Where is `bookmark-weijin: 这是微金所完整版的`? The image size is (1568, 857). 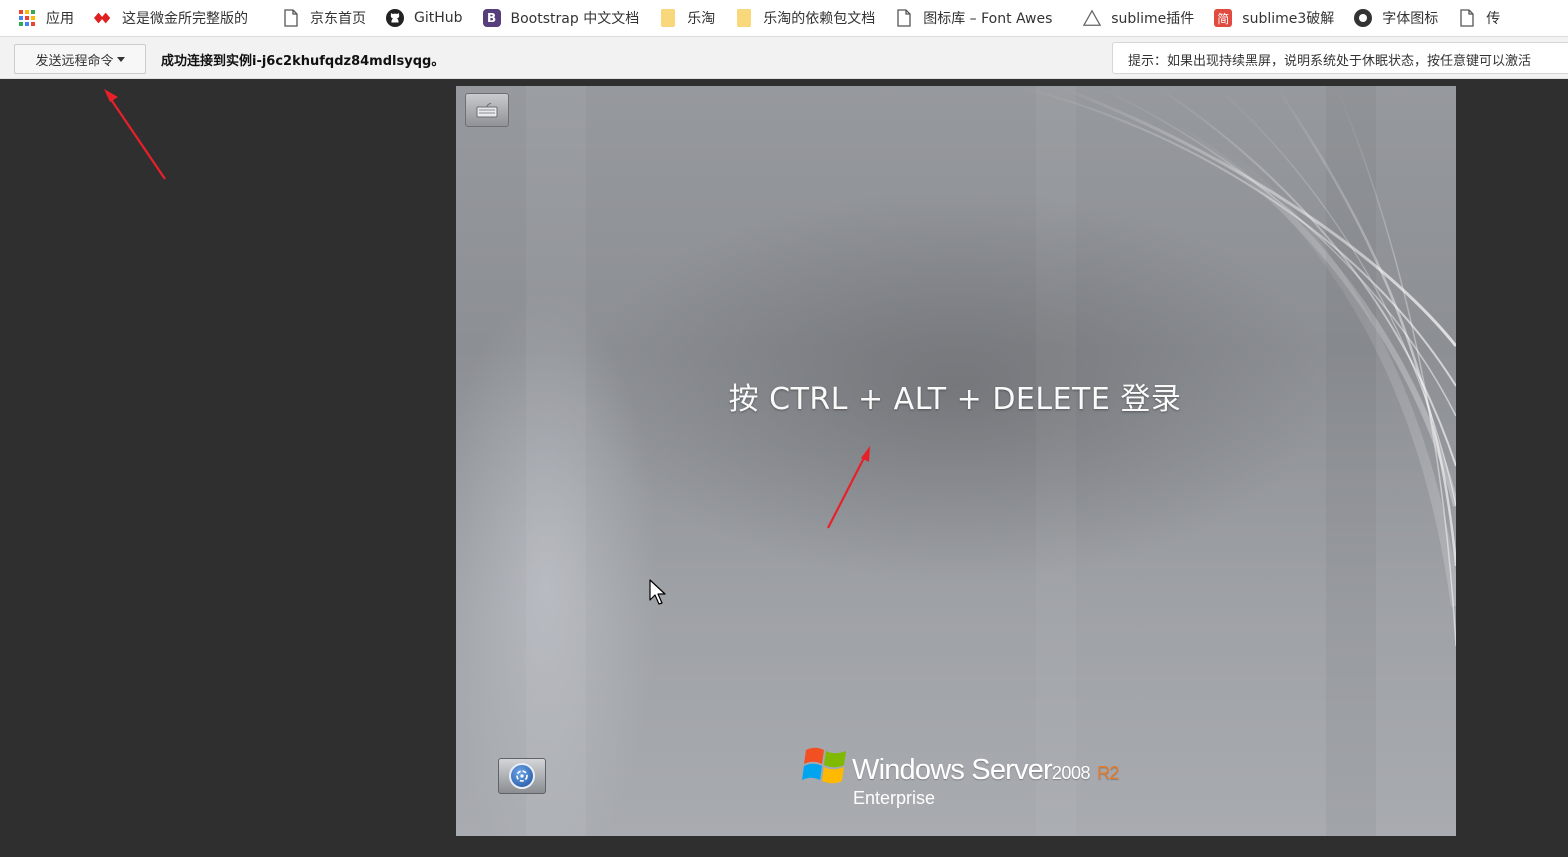 bookmark-weijin: 这是微金所完整版的 is located at coordinates (178, 18).